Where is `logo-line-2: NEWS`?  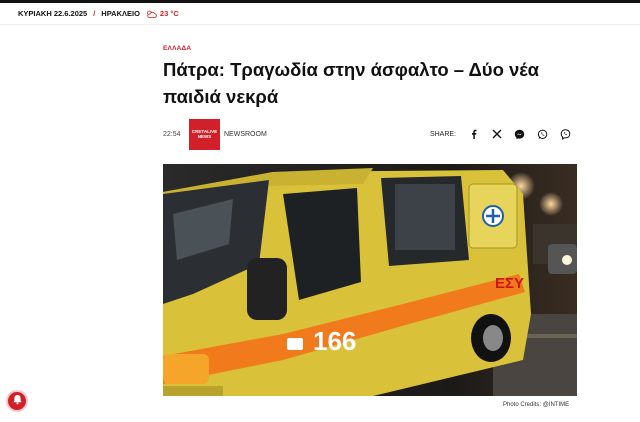 logo-line-2: NEWS is located at coordinates (204, 136).